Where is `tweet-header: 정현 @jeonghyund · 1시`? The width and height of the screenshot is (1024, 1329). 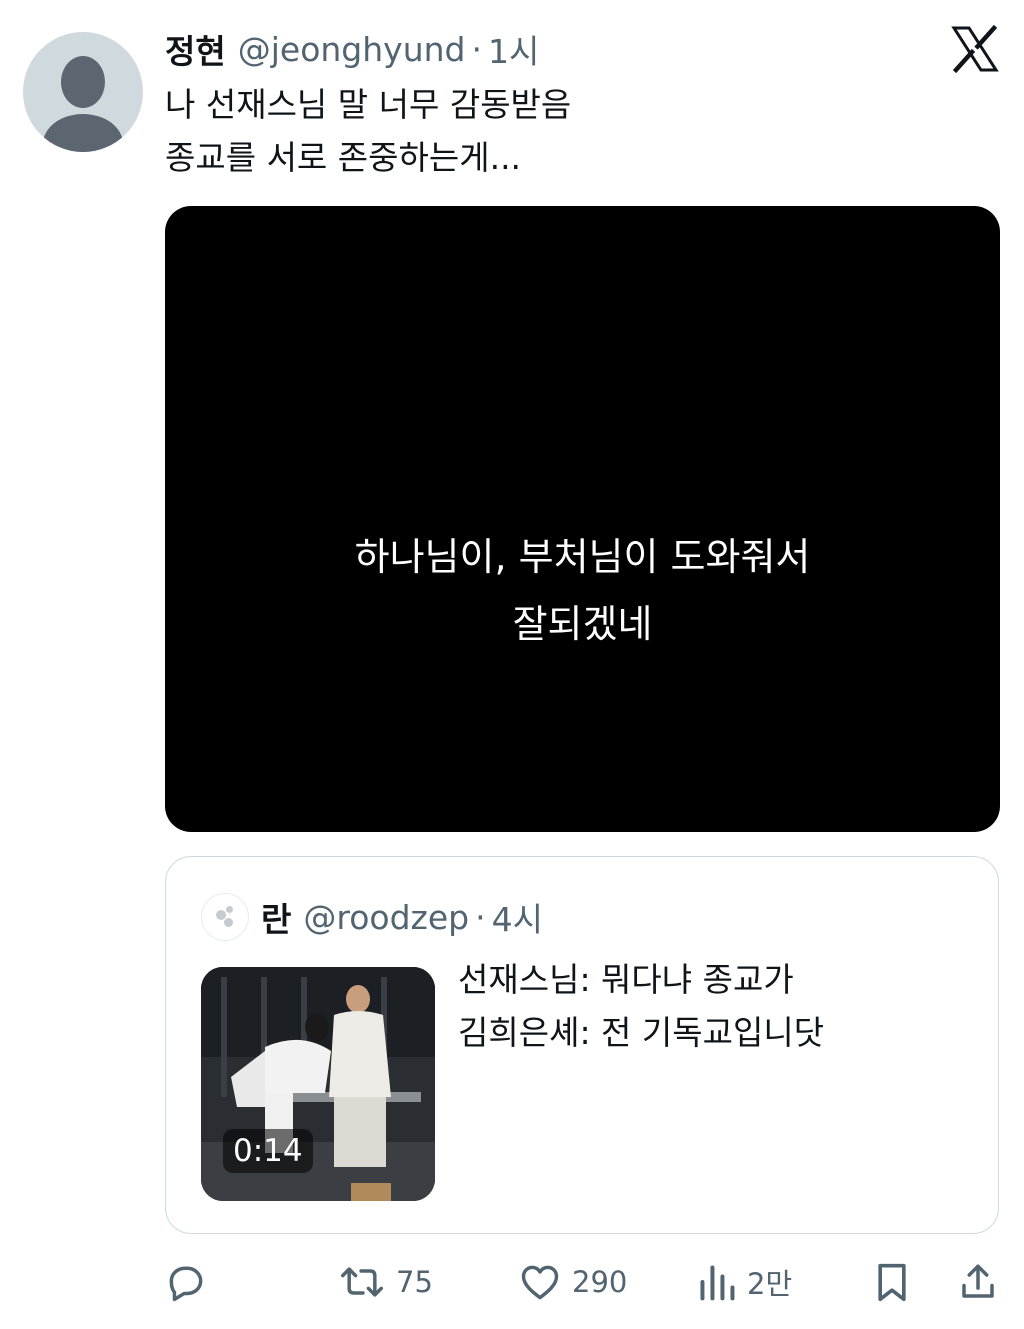
tweet-header: 정현 @jeonghyund · 1시 is located at coordinates (352, 49).